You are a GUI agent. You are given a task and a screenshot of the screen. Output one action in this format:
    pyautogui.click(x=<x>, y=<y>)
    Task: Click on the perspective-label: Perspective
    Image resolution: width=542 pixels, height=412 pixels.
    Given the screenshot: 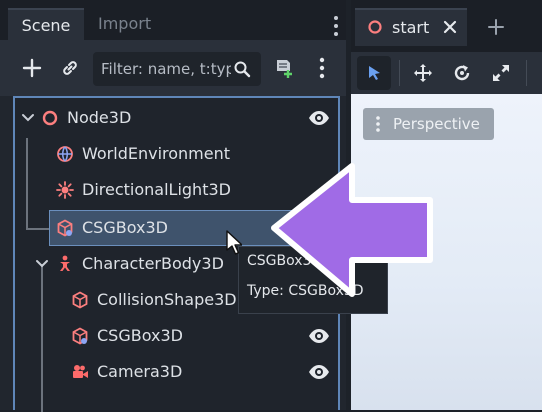 What is the action you would take?
    pyautogui.click(x=436, y=124)
    